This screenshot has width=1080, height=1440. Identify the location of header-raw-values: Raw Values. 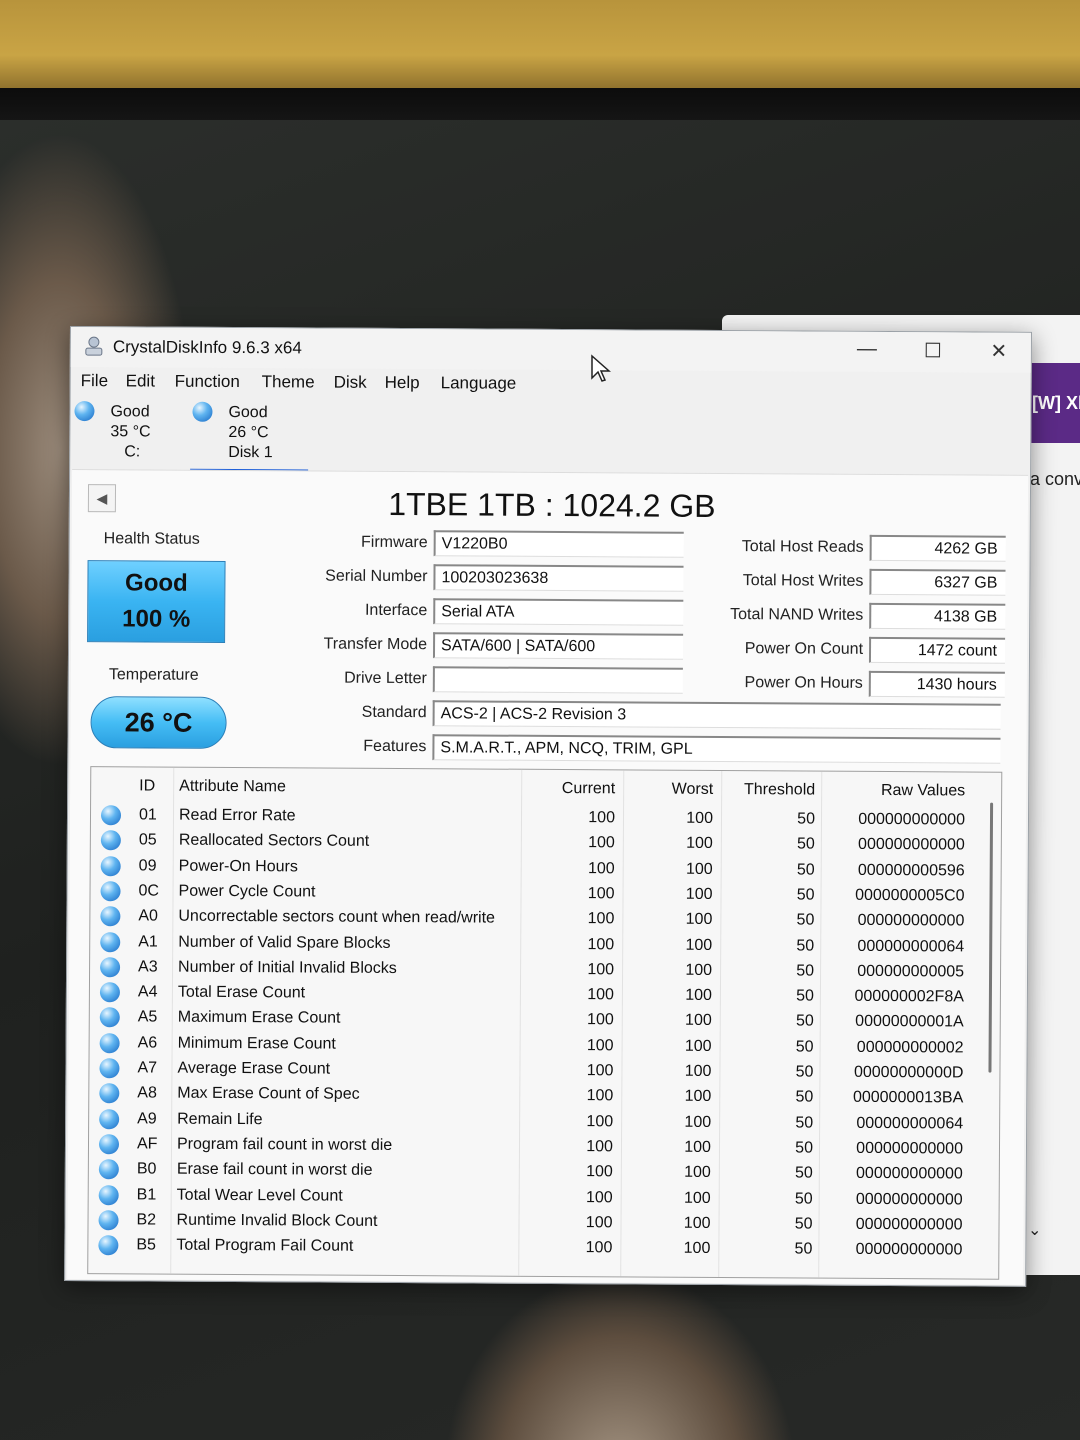
(898, 791).